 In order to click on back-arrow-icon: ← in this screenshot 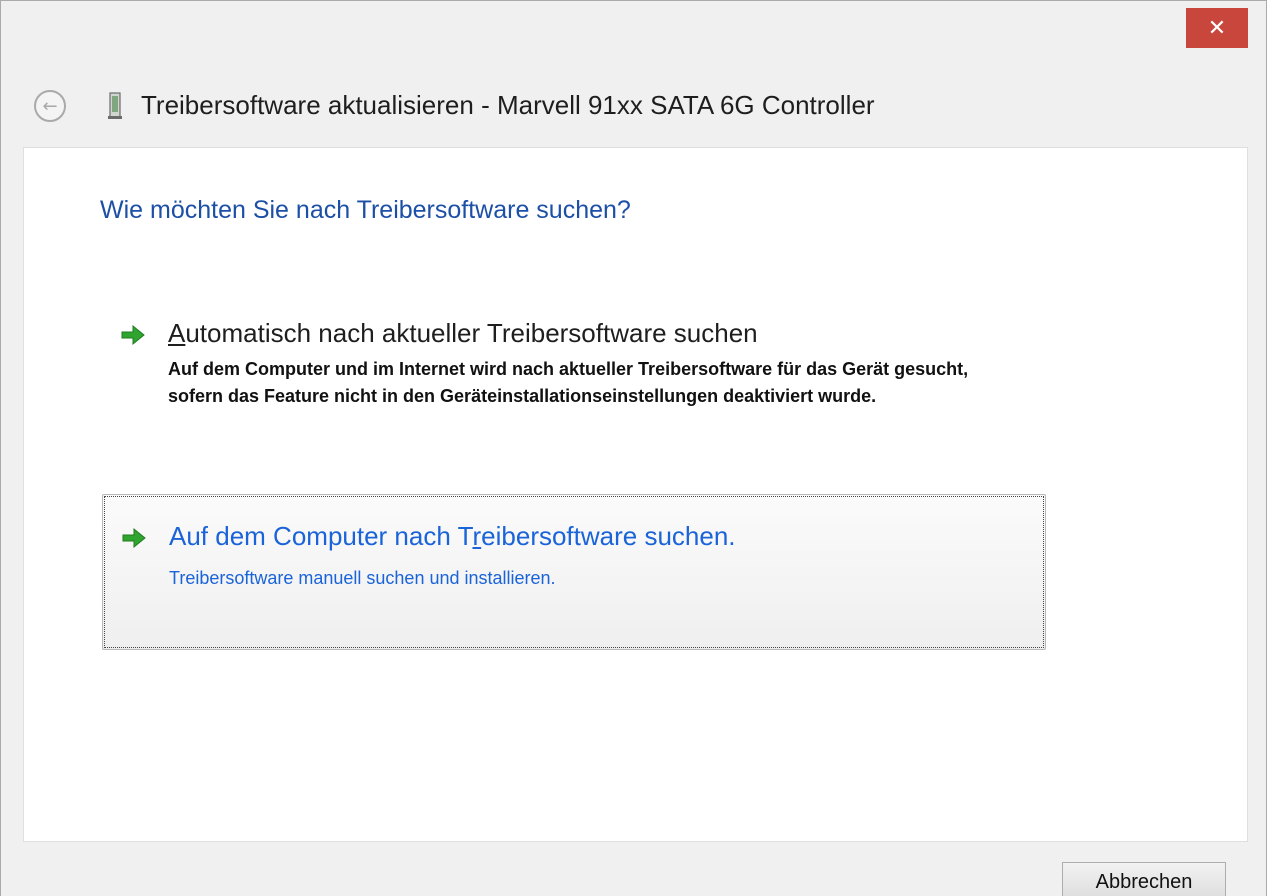, I will do `click(50, 106)`.